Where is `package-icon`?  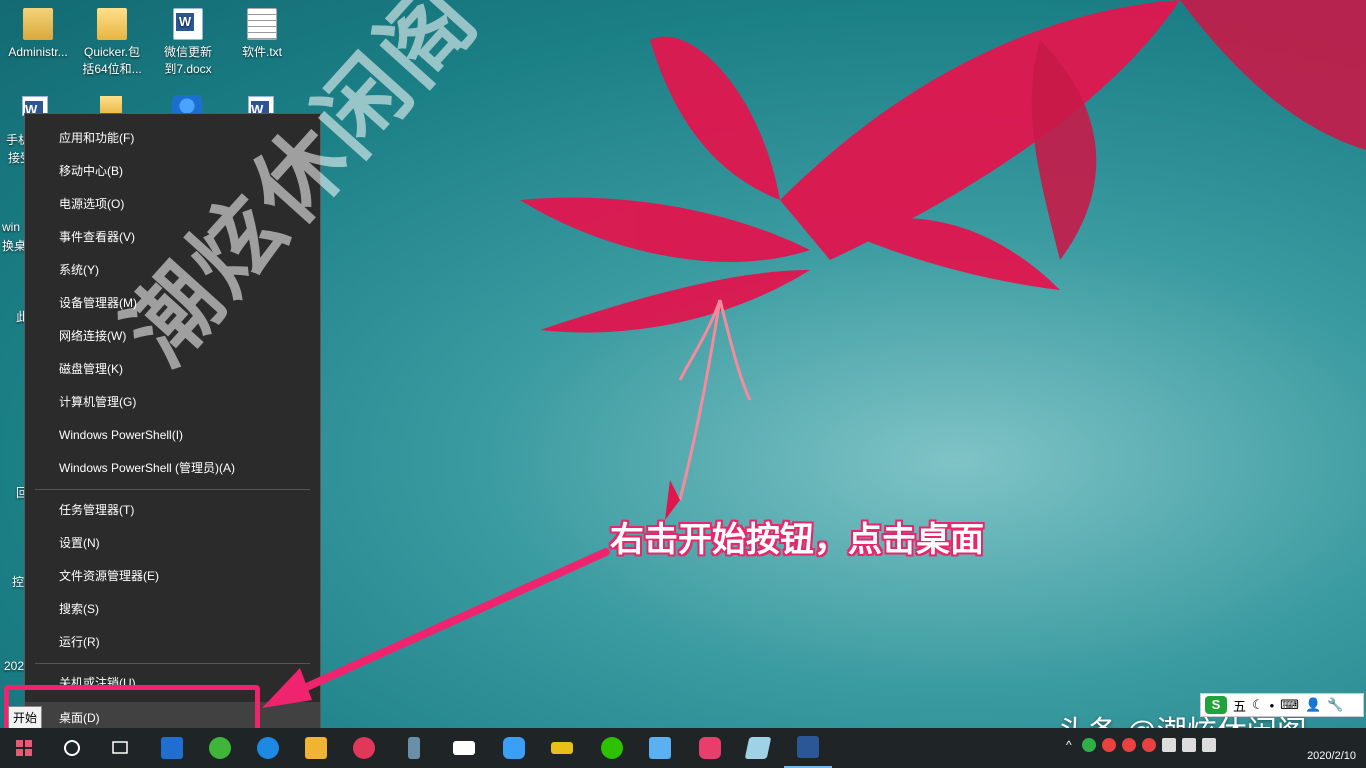 package-icon is located at coordinates (316, 748).